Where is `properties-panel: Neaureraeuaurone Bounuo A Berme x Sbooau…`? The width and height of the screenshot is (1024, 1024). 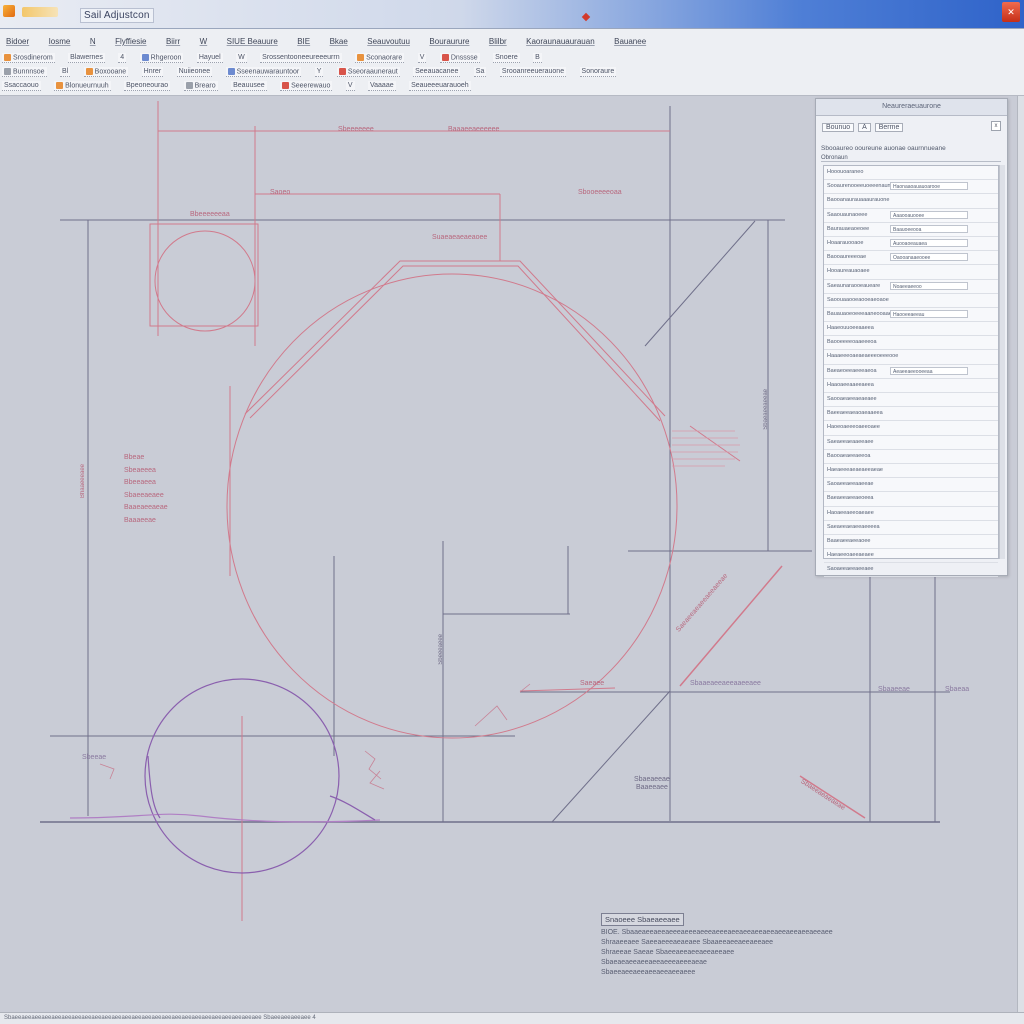 properties-panel: Neaureraeuaurone Bounuo A Berme x Sbooau… is located at coordinates (911, 338).